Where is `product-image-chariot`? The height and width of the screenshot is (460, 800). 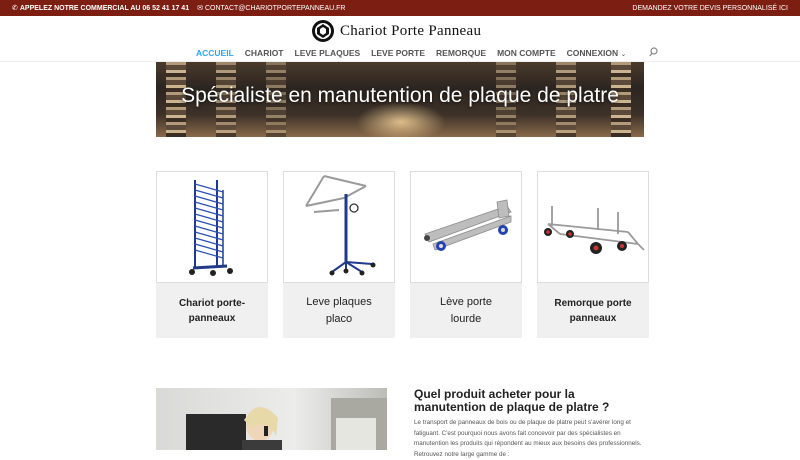 product-image-chariot is located at coordinates (212, 227).